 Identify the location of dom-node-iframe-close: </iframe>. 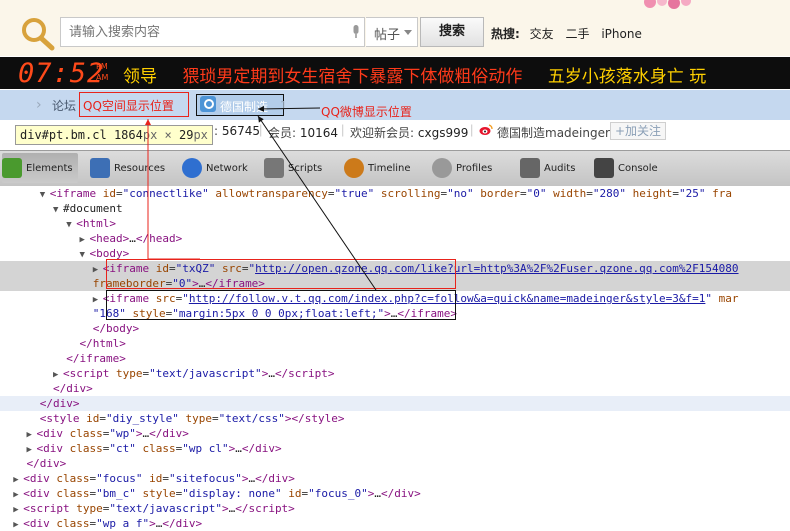
(395, 358).